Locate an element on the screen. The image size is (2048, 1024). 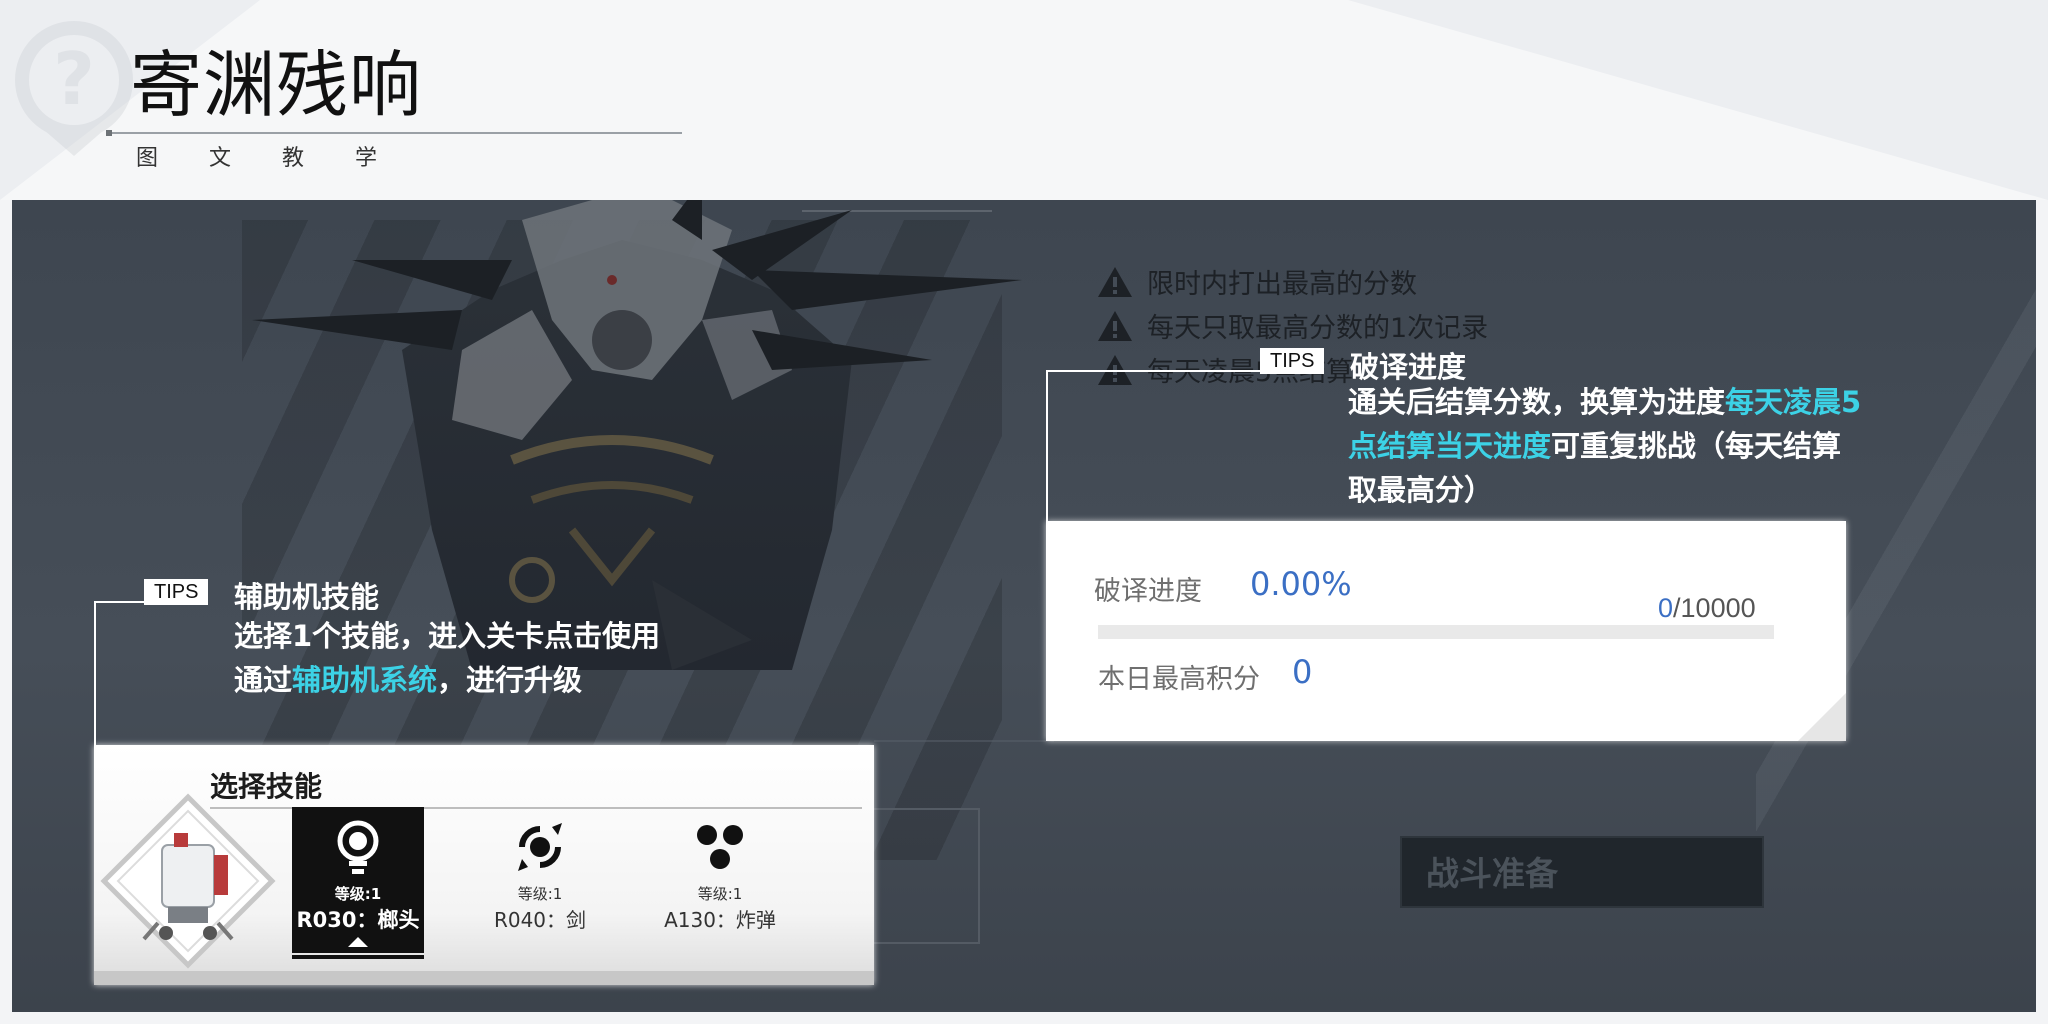
skill-name: R030：榔头 is located at coordinates (358, 920).